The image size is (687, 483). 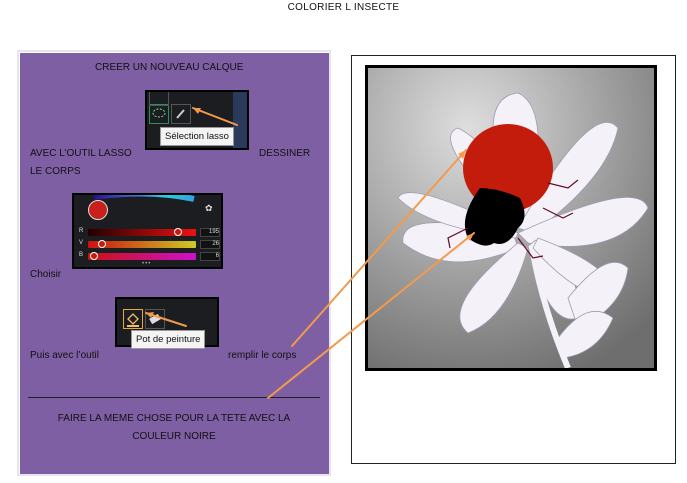 I want to click on arrow-to-body, so click(x=379, y=248).